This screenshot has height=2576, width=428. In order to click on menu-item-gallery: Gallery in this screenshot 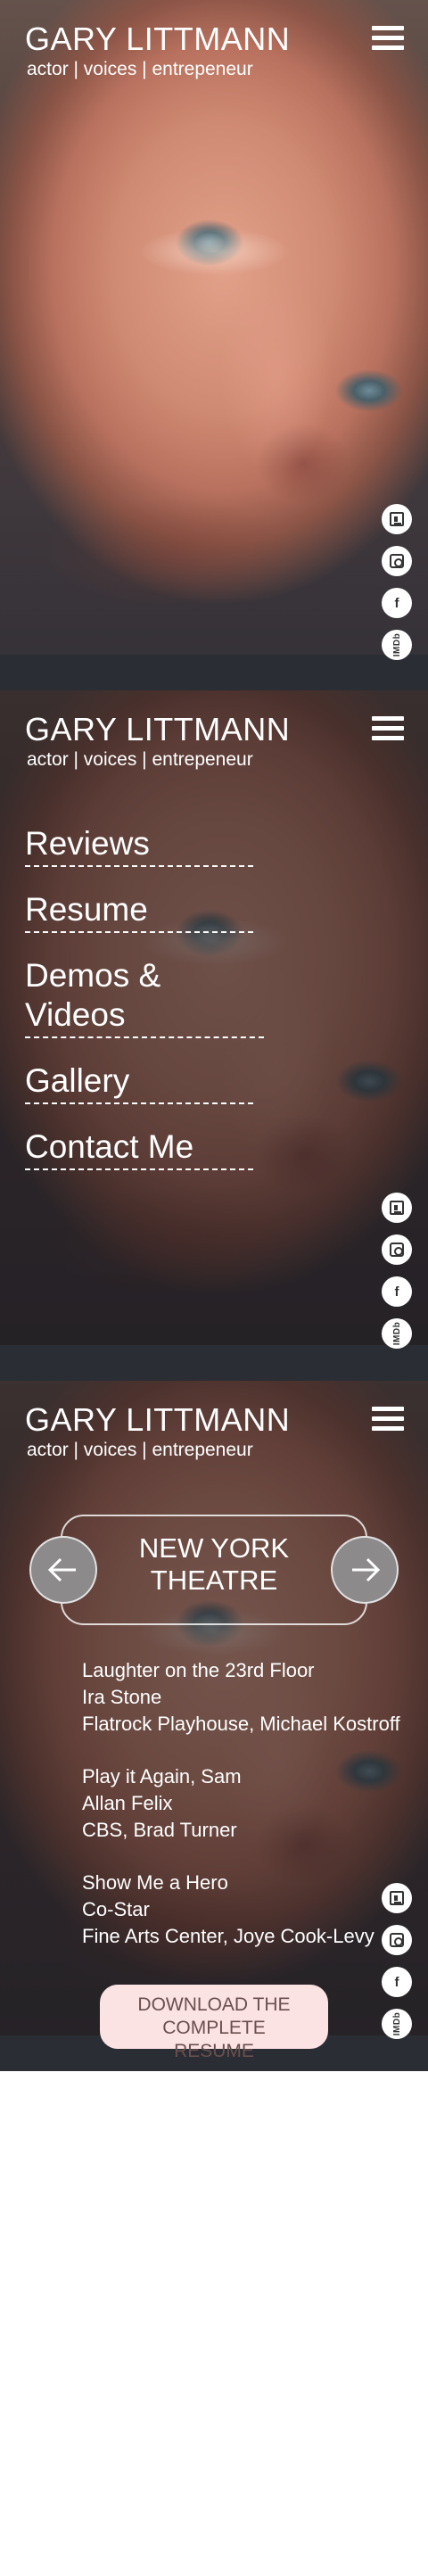, I will do `click(139, 1083)`.